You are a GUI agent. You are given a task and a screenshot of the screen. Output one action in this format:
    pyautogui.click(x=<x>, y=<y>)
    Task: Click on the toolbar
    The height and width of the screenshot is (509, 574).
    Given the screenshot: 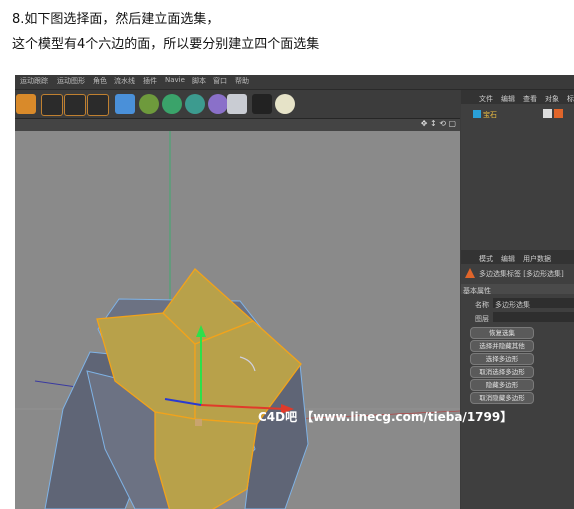 What is the action you would take?
    pyautogui.click(x=237, y=104)
    